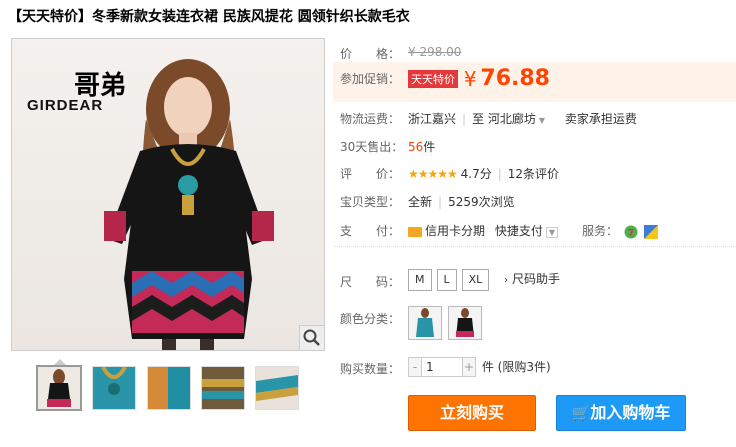 This screenshot has height=447, width=736. I want to click on currency-symbol: ¥, so click(470, 78).